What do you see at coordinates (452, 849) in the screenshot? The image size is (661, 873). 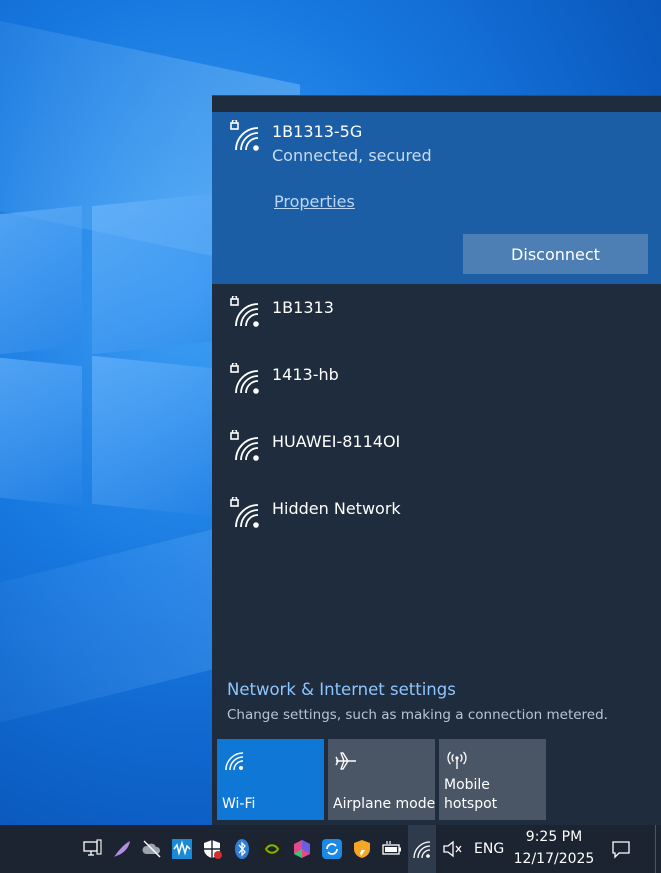 I see `mute-speaker-icon` at bounding box center [452, 849].